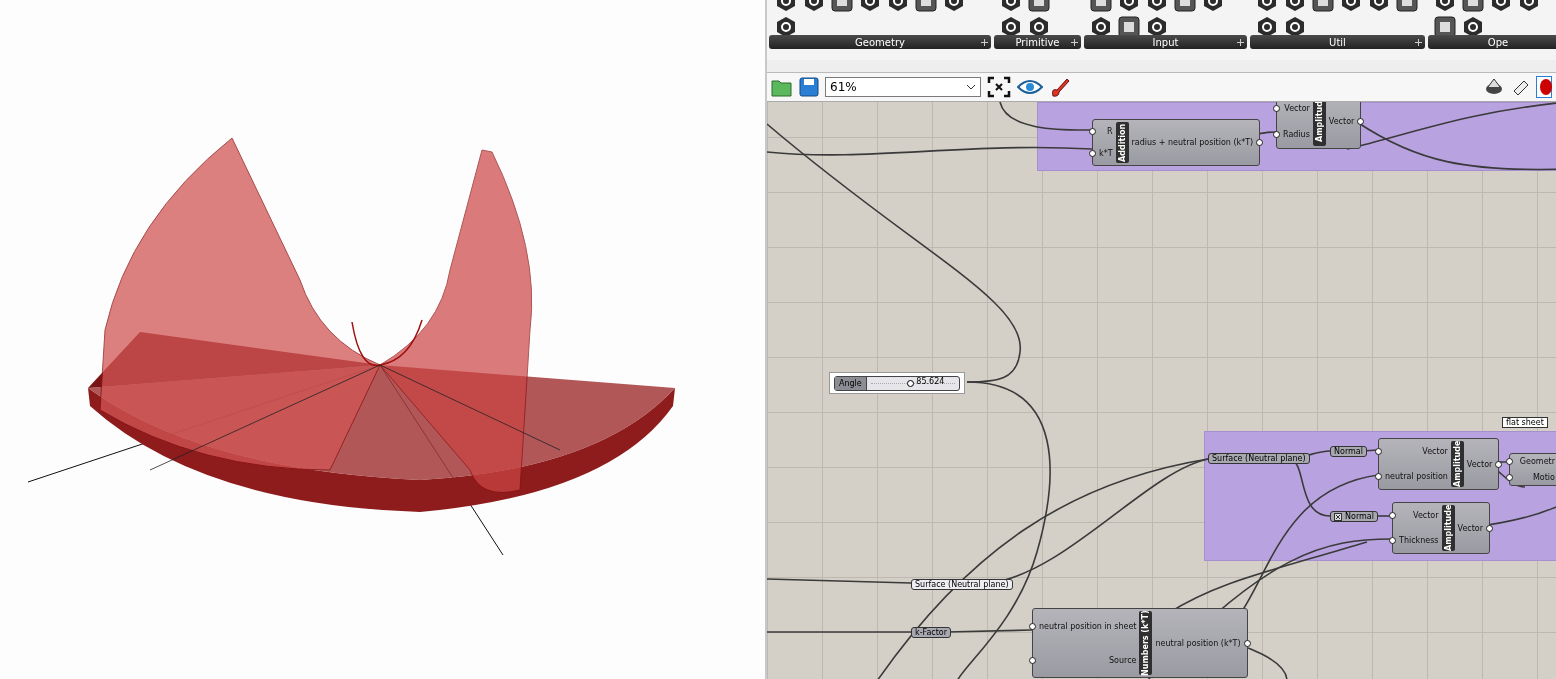  Describe the element at coordinates (1122, 142) in the screenshot. I see `component-title: Addition` at that location.